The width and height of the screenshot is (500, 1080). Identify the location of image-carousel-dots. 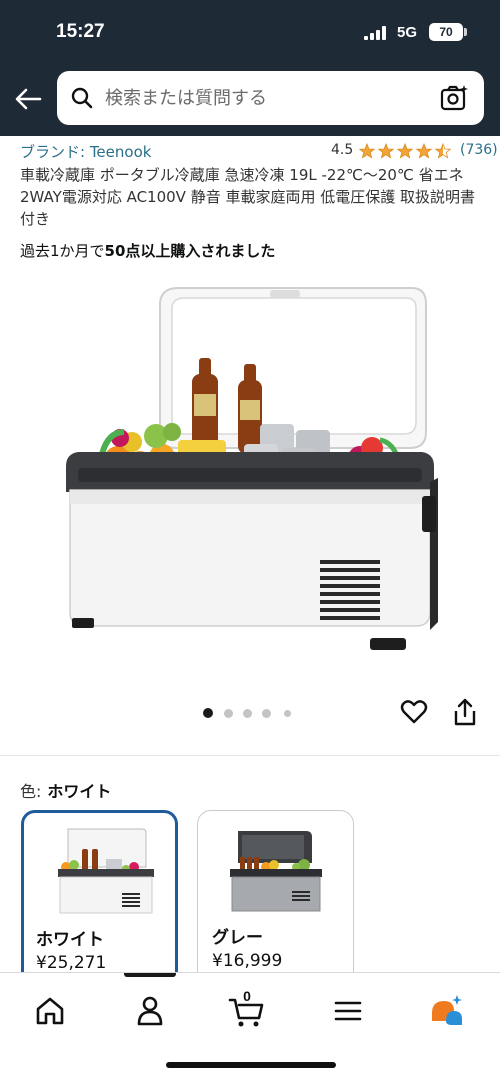
(250, 713).